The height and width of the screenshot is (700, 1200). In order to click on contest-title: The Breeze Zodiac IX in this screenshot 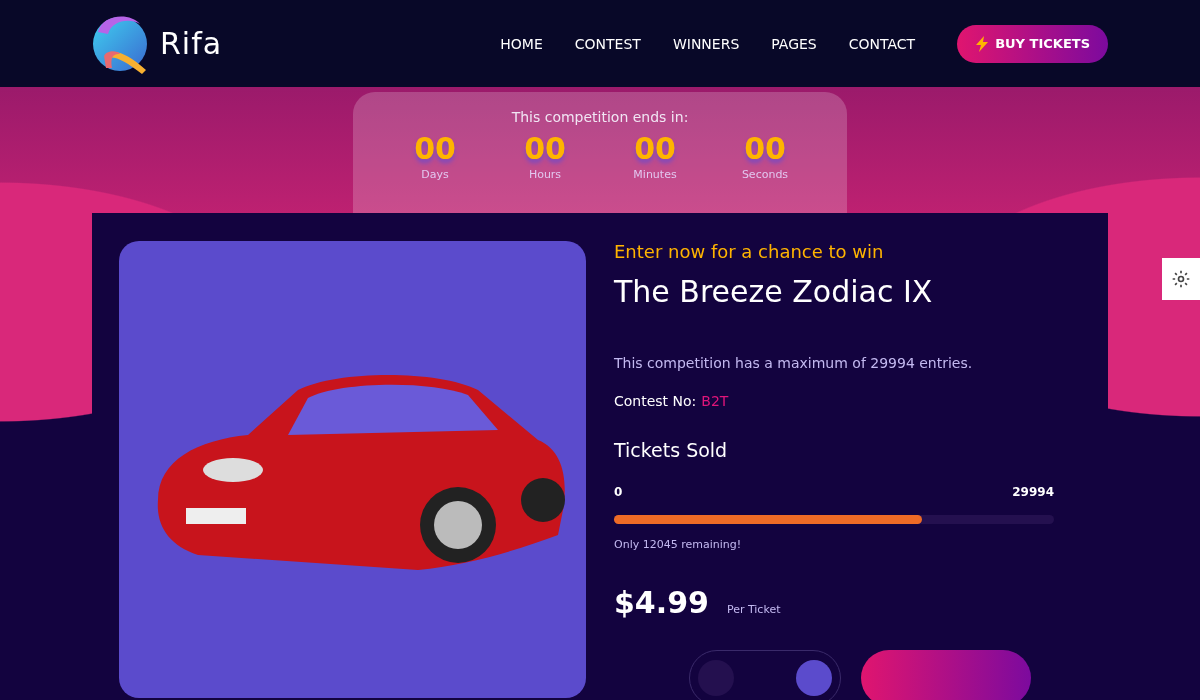, I will do `click(774, 291)`.